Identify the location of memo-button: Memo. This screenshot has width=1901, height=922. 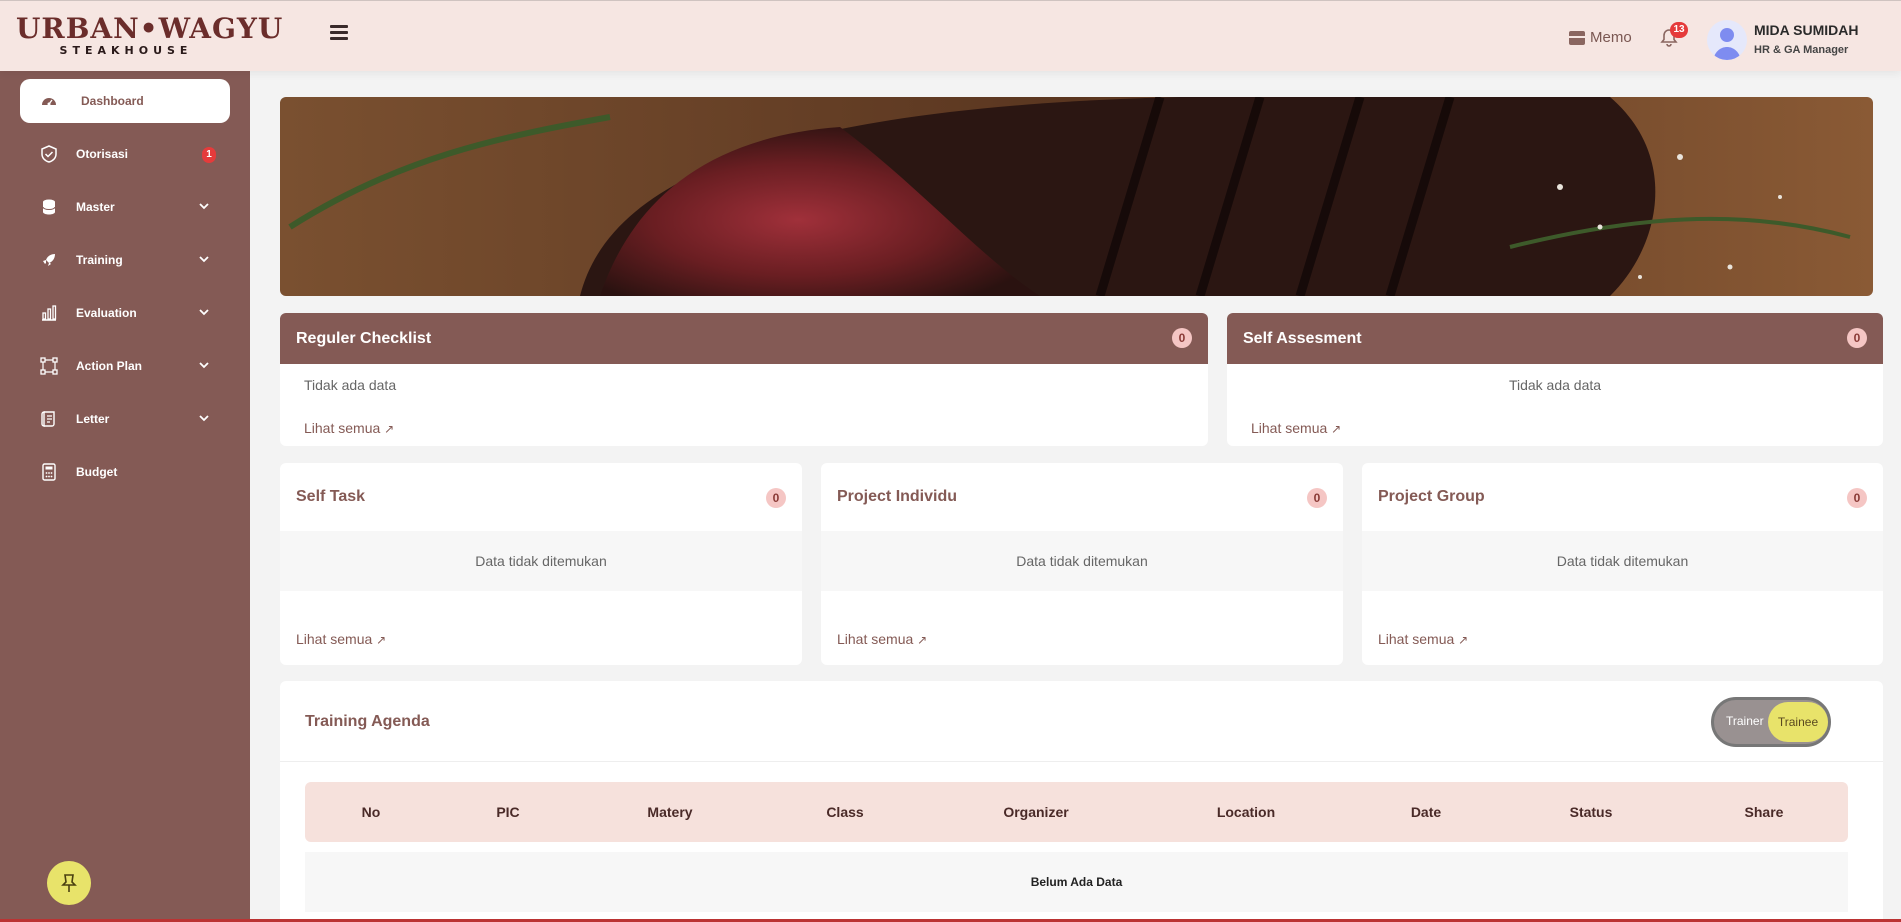
(1600, 37).